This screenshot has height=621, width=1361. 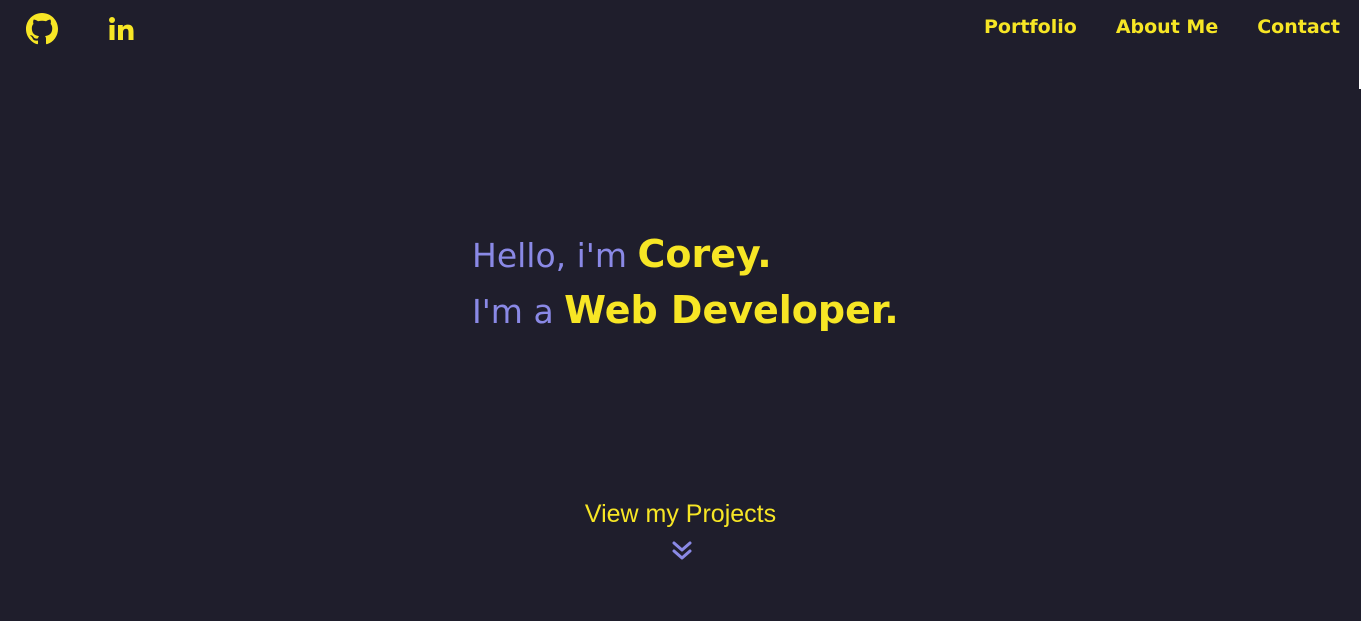 What do you see at coordinates (731, 310) in the screenshot?
I see `role-text: Web Developer.` at bounding box center [731, 310].